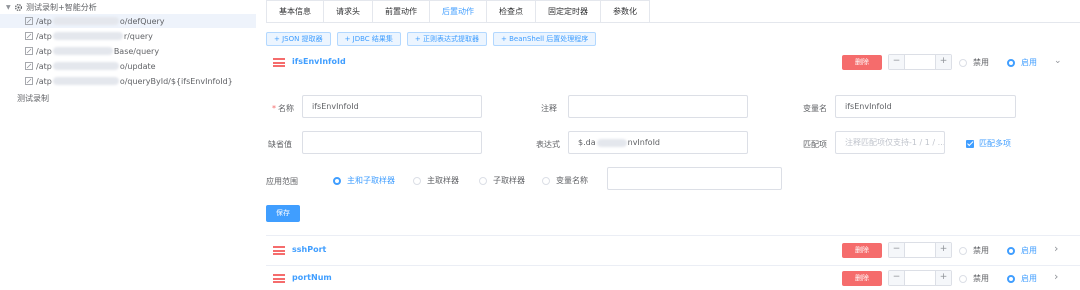 This screenshot has width=1080, height=290. I want to click on variable-name-input: ifsEnvInfoId, so click(925, 106).